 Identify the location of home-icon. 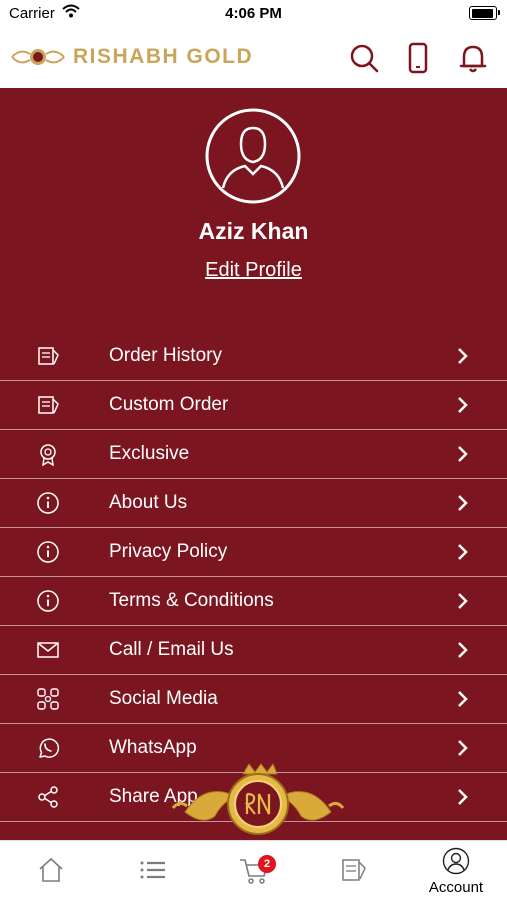
(51, 869).